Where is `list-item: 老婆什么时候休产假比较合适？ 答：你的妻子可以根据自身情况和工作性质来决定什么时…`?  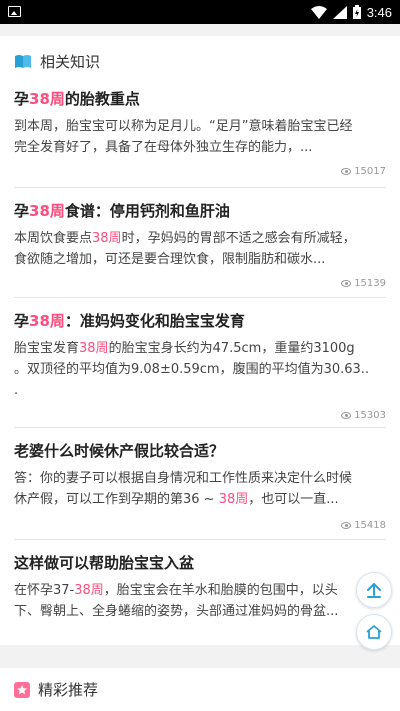 list-item: 老婆什么时候休产假比较合适？ 答：你的妻子可以根据自身情况和工作性质来决定什么时… is located at coordinates (200, 484).